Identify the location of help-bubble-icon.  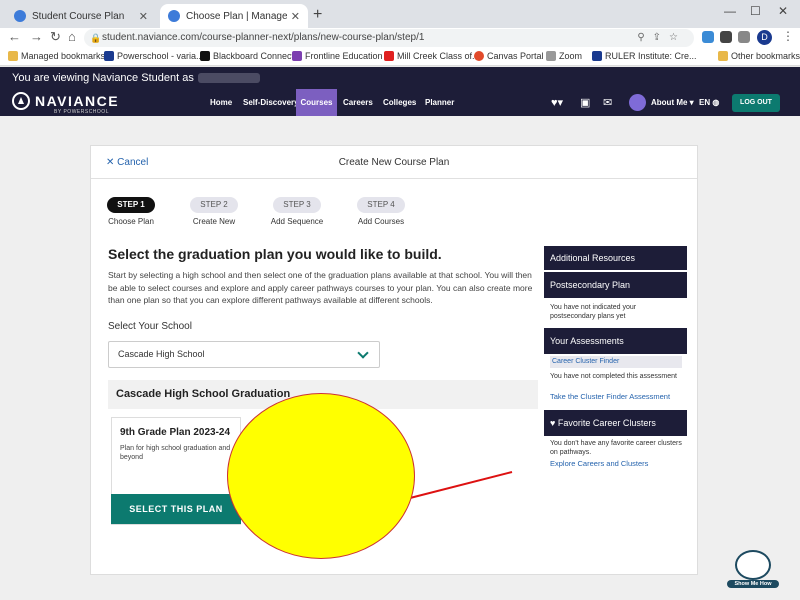
(753, 565).